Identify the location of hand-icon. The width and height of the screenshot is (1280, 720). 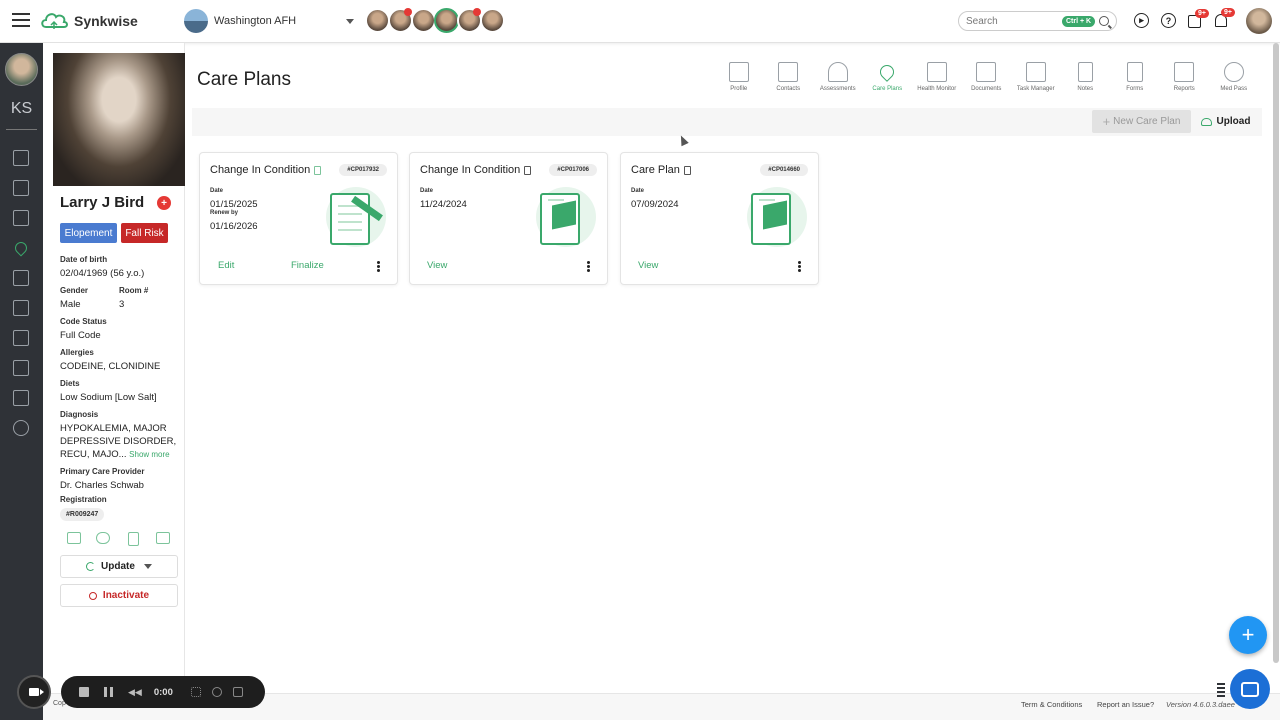
(103, 538).